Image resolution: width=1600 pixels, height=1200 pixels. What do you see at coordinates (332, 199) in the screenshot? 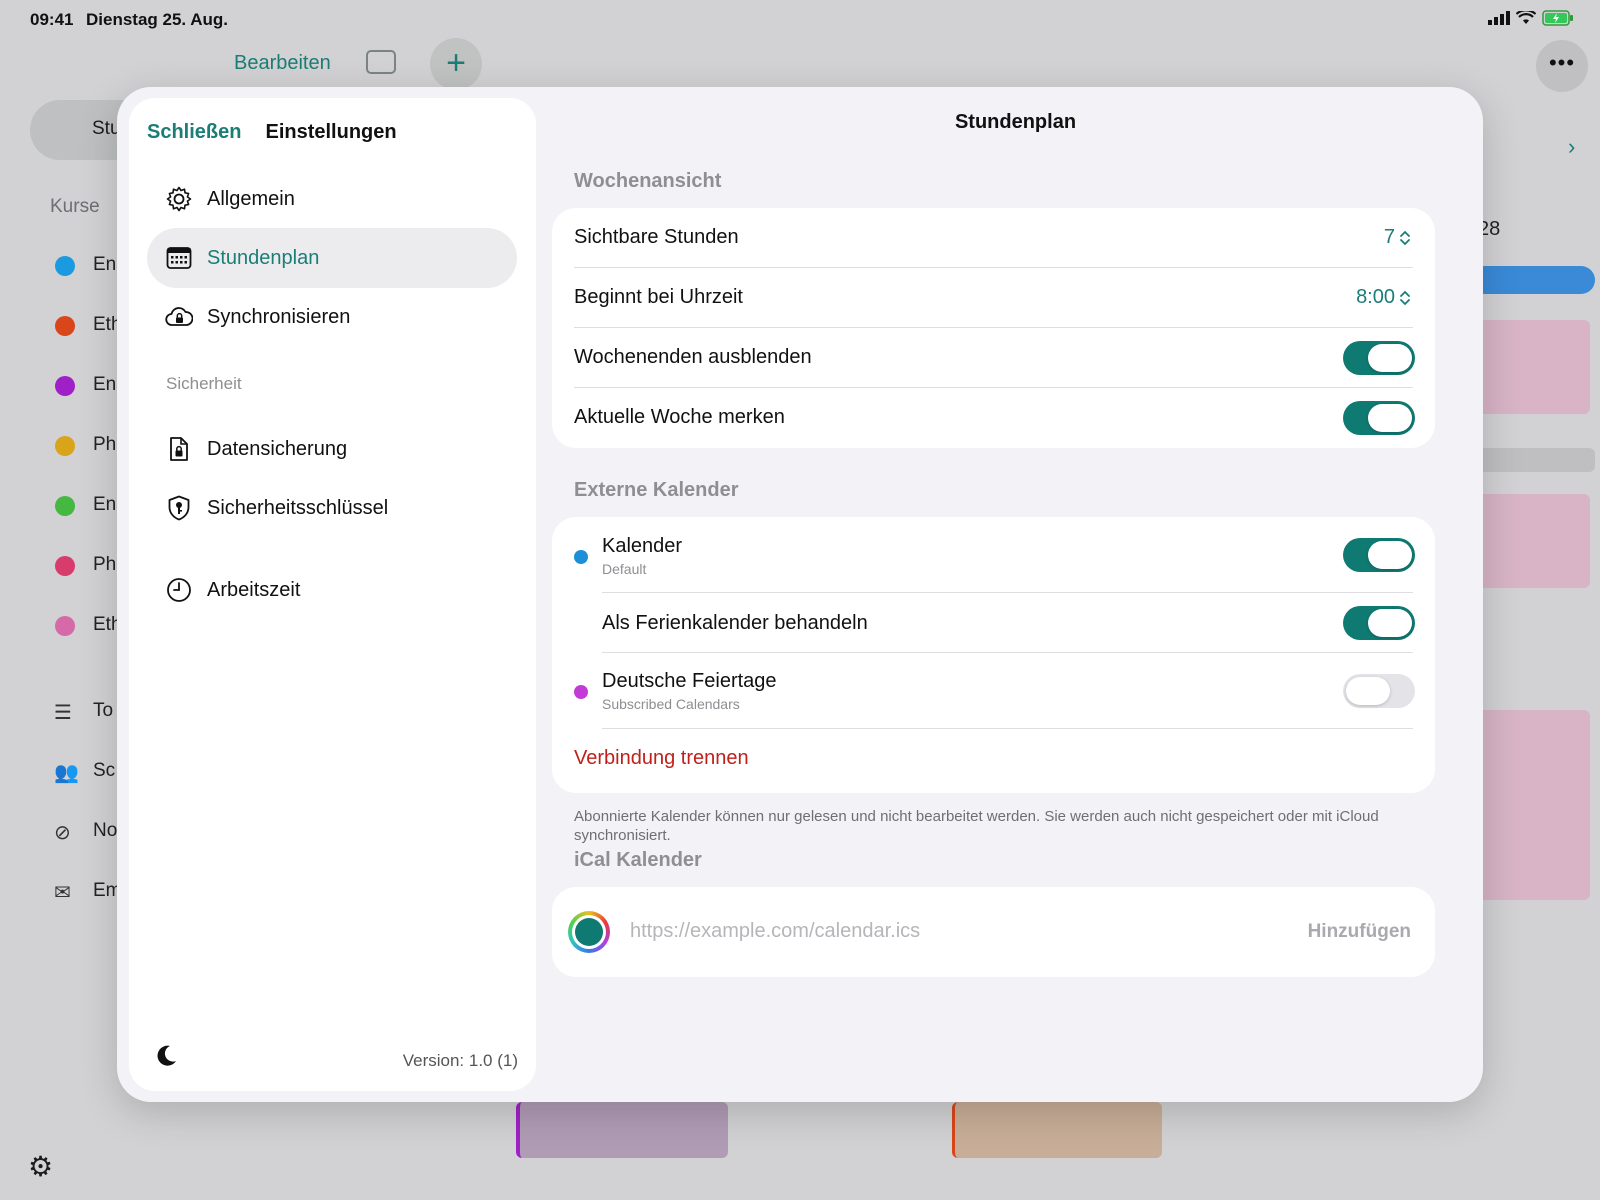
I see `nav-item-allgemein: Allgemein` at bounding box center [332, 199].